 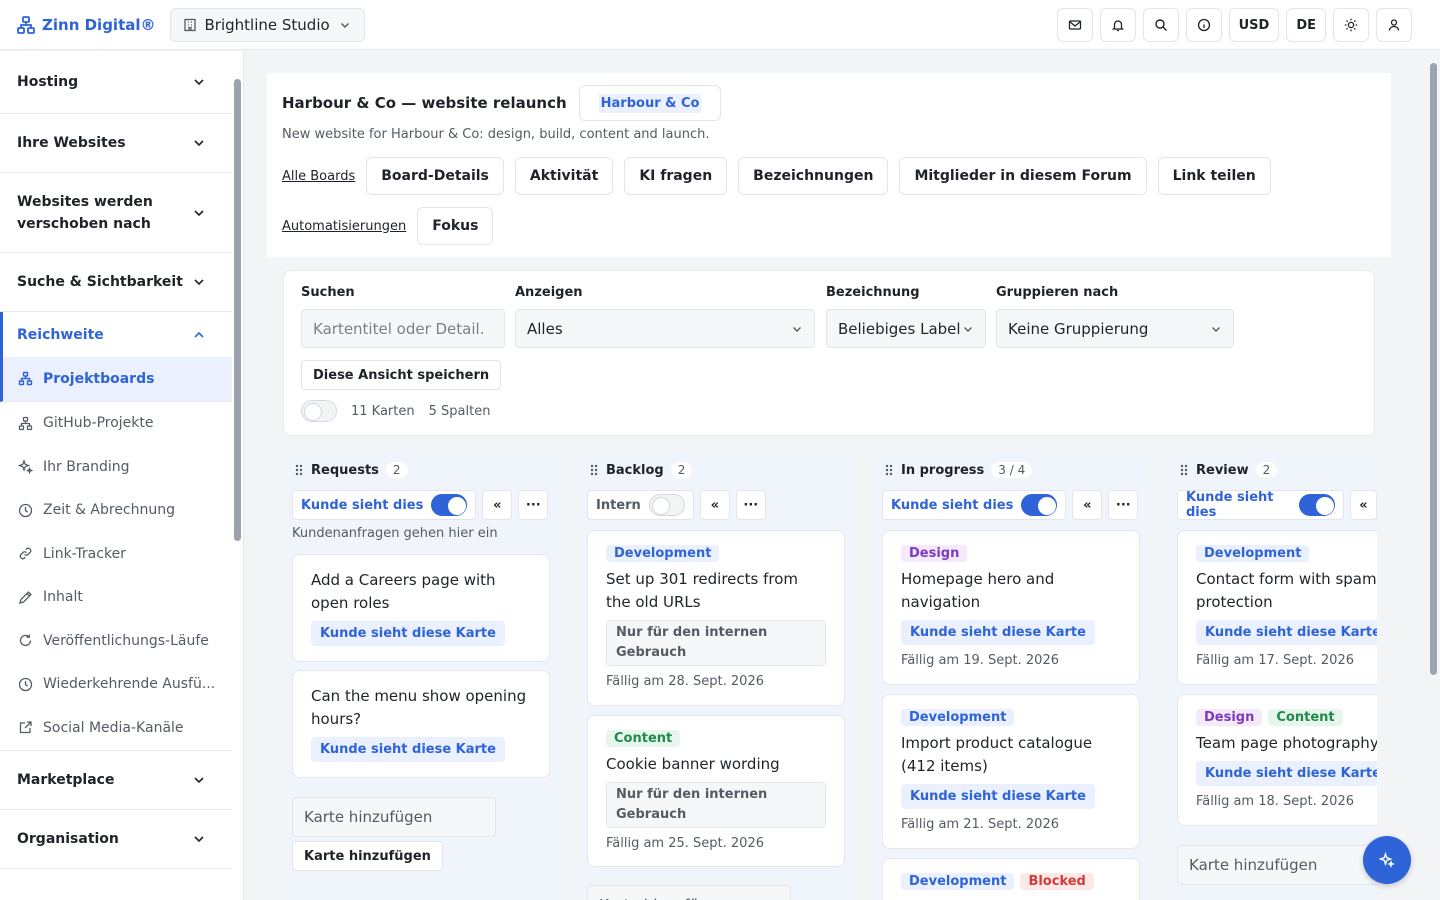 I want to click on members-button: Mitglieder in diesem Forum, so click(x=1023, y=176).